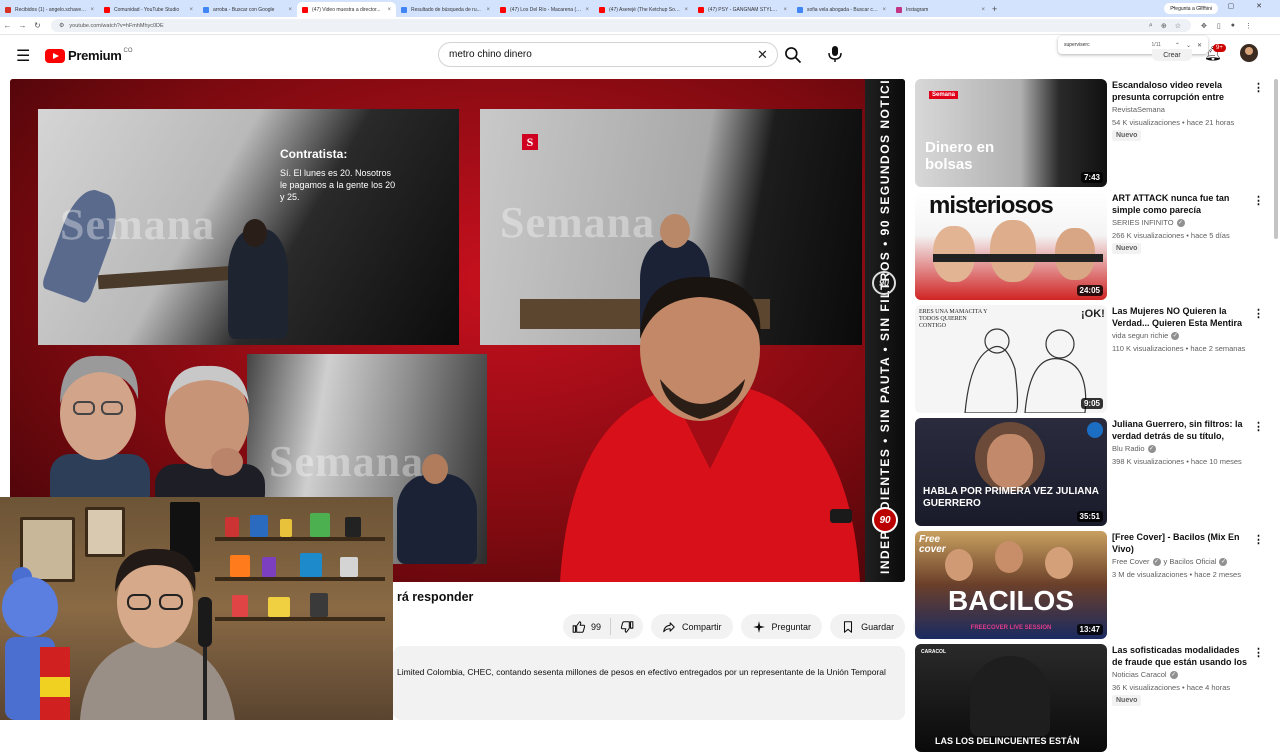 This screenshot has height=752, width=1280. I want to click on create-button: Crear, so click(1172, 55).